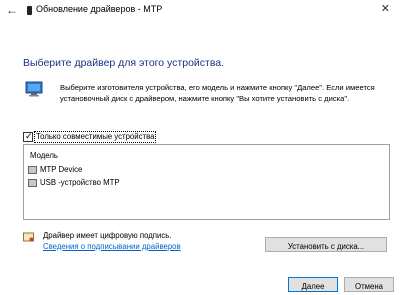 This screenshot has height=295, width=400. Describe the element at coordinates (29, 10) in the screenshot. I see `mobile-device-icon` at that location.